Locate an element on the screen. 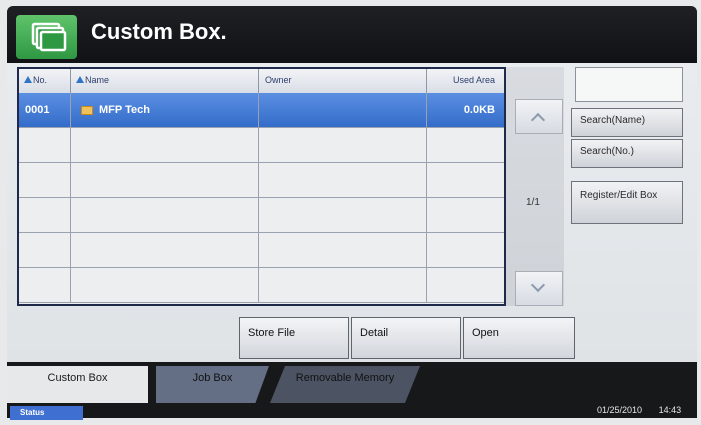  datetime-display: 01/25/2010 14:43 is located at coordinates (639, 410).